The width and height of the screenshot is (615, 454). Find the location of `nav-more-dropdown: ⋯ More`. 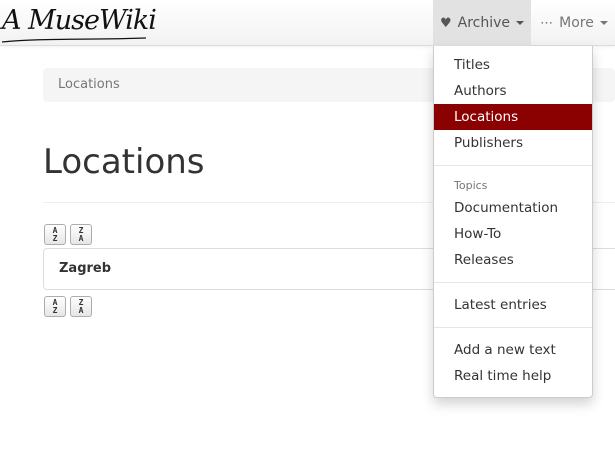

nav-more-dropdown: ⋯ More is located at coordinates (574, 23).